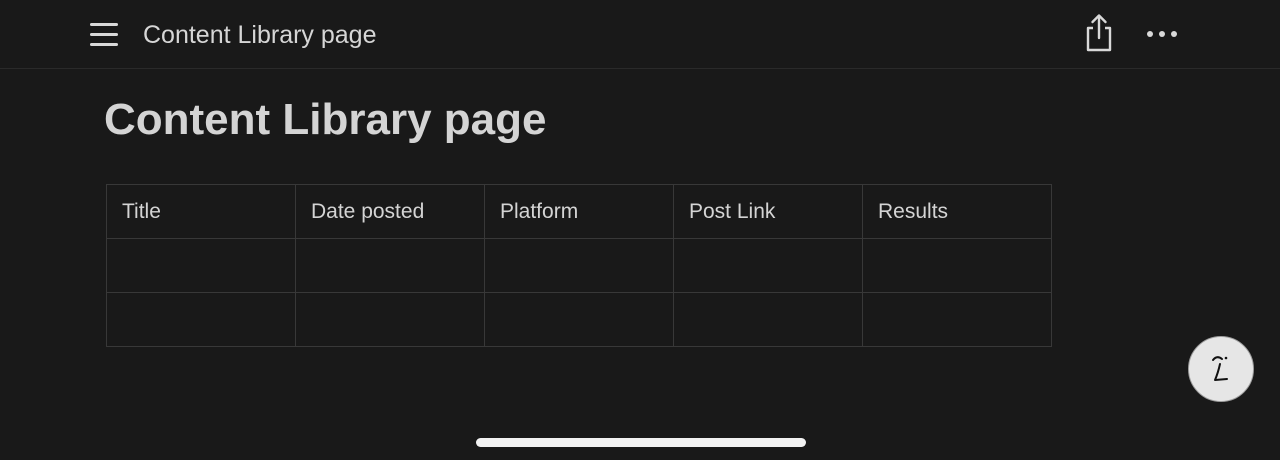  I want to click on page-title: Content Library page, so click(325, 120).